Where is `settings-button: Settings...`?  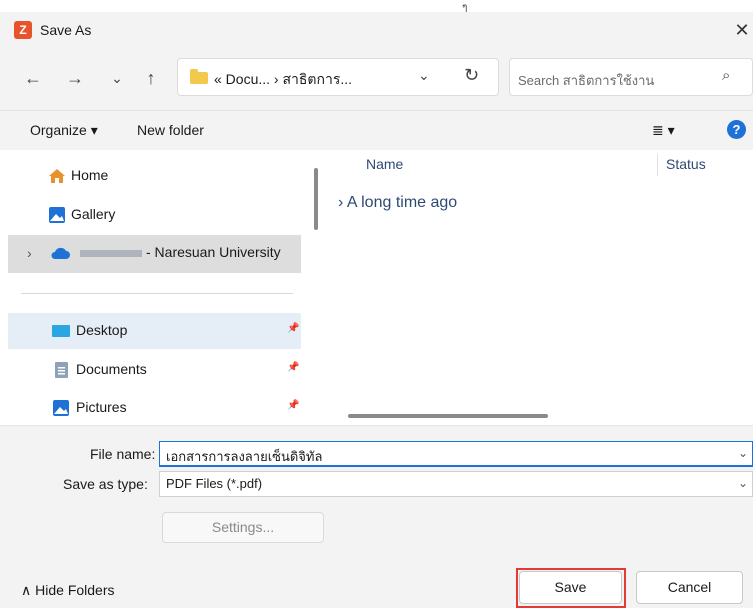
settings-button: Settings... is located at coordinates (243, 527).